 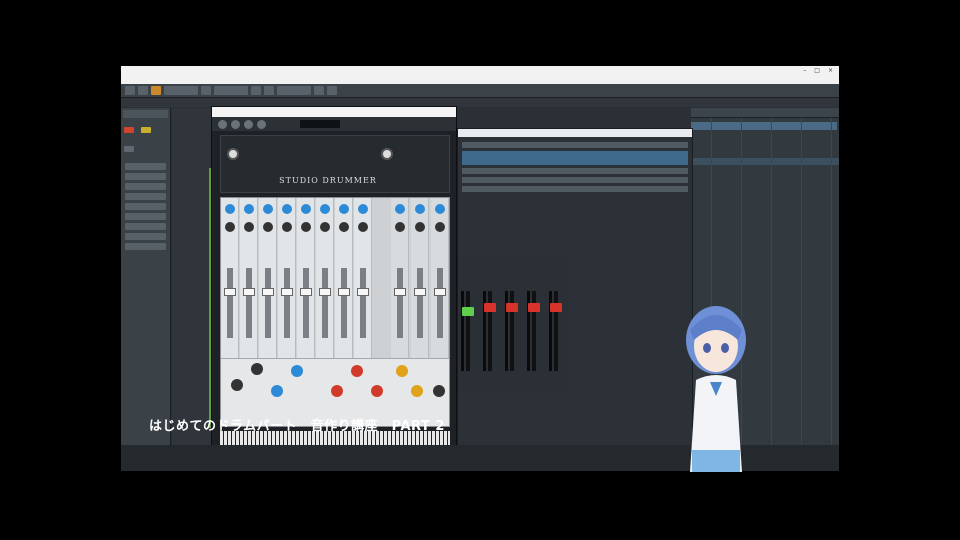 I want to click on locator-range, so click(x=764, y=126).